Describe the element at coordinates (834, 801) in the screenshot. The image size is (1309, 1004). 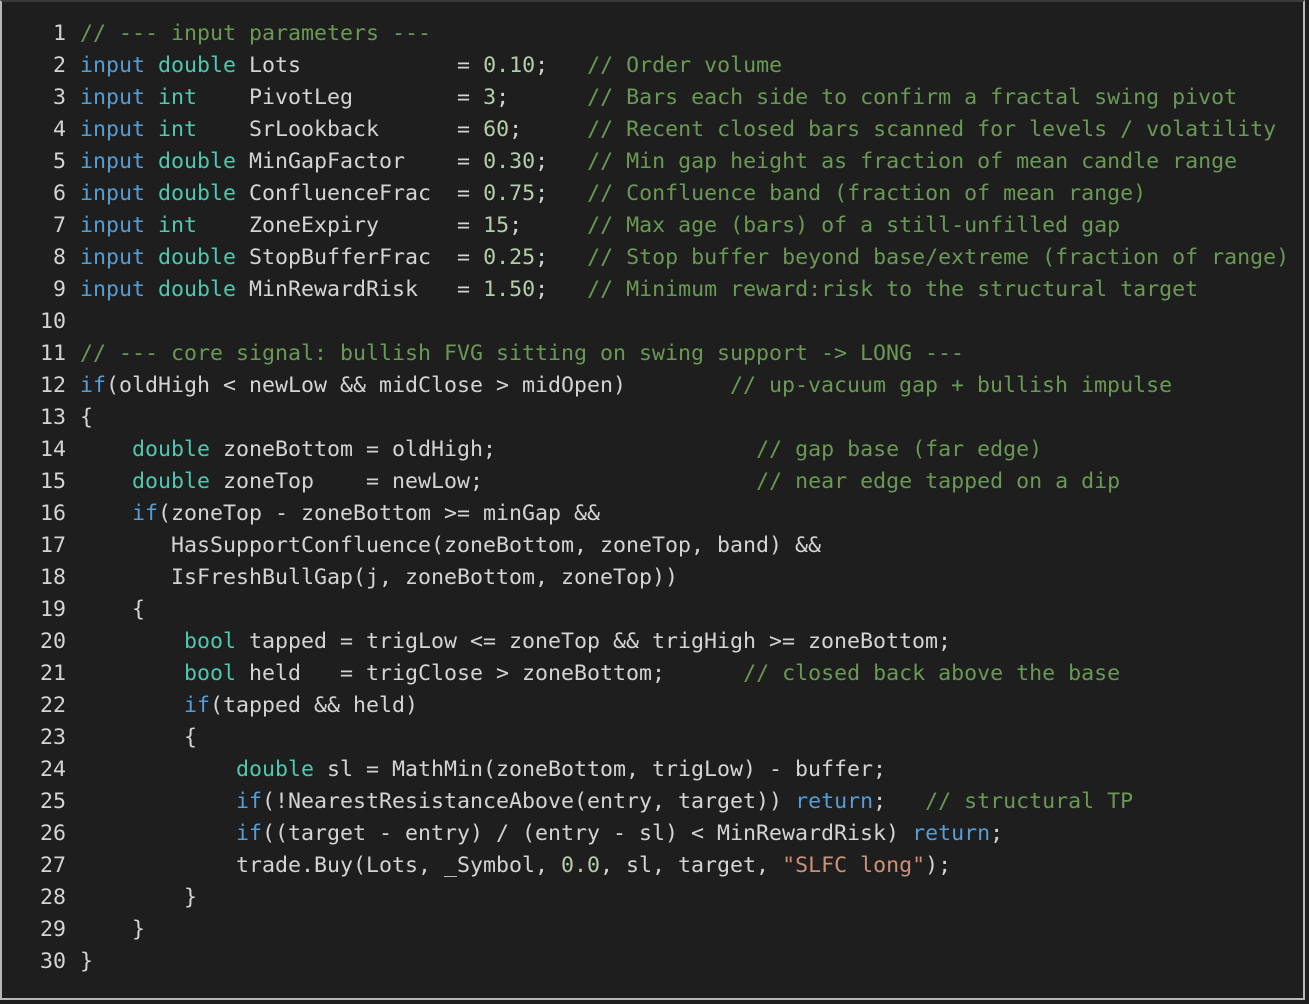
I see `keyword-token: return` at that location.